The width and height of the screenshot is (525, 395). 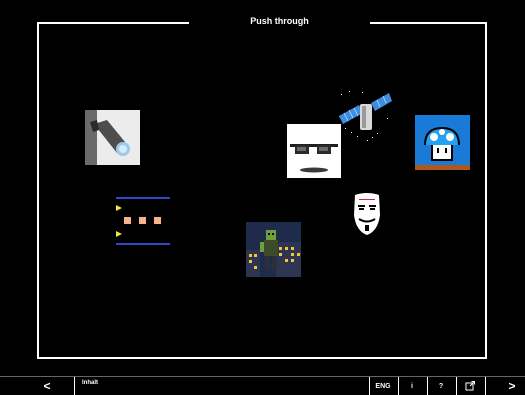 What do you see at coordinates (279, 21) in the screenshot?
I see `page-title: Push through` at bounding box center [279, 21].